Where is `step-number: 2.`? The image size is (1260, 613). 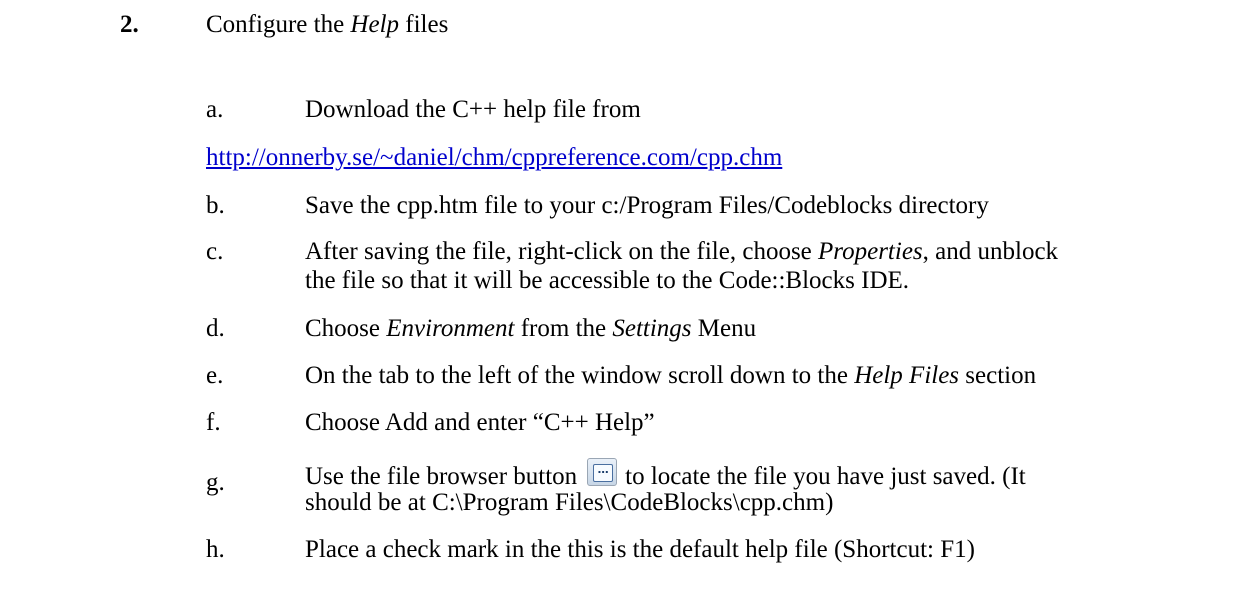 step-number: 2. is located at coordinates (129, 24).